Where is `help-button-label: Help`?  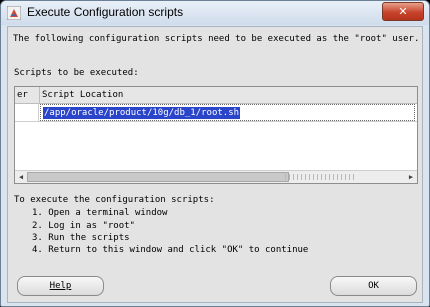
help-button-label: Help is located at coordinates (60, 286).